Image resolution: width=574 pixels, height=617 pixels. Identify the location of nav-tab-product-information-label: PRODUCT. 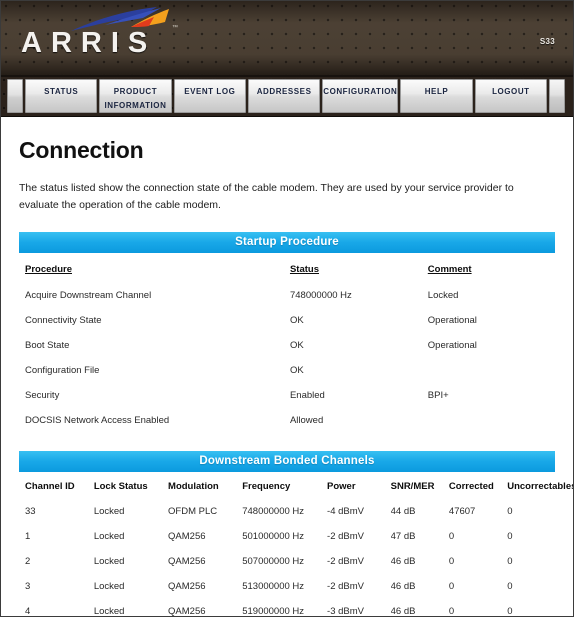
(135, 91).